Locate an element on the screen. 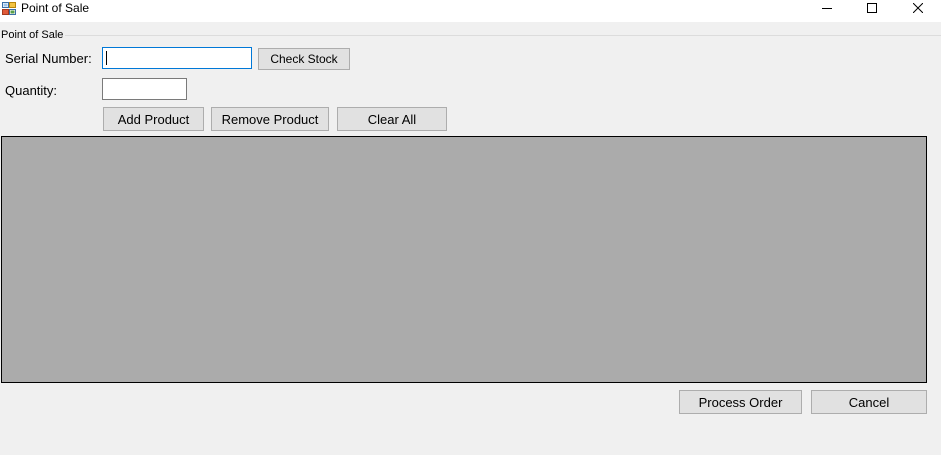 Image resolution: width=941 pixels, height=455 pixels. close-button is located at coordinates (918, 8).